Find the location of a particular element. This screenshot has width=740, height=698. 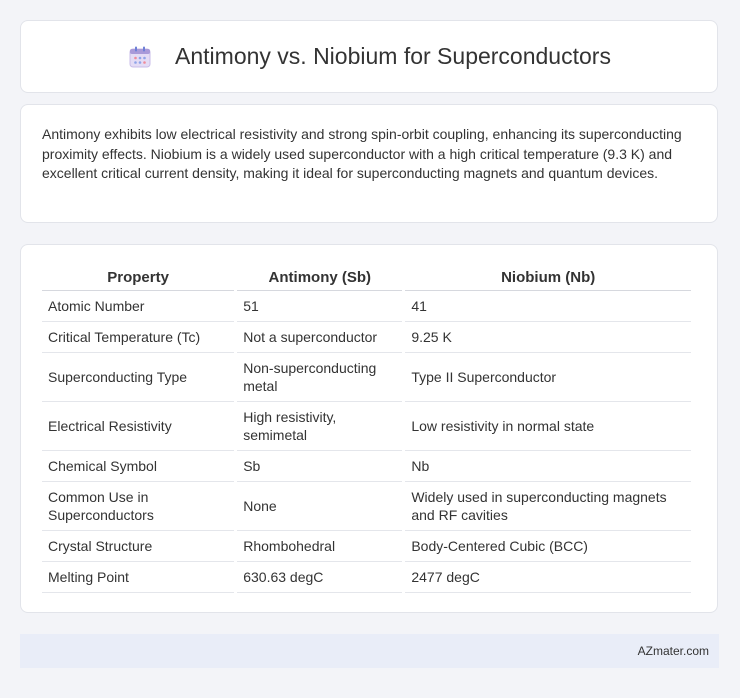

table-cell: Critical Temperature (Tc) is located at coordinates (138, 337).